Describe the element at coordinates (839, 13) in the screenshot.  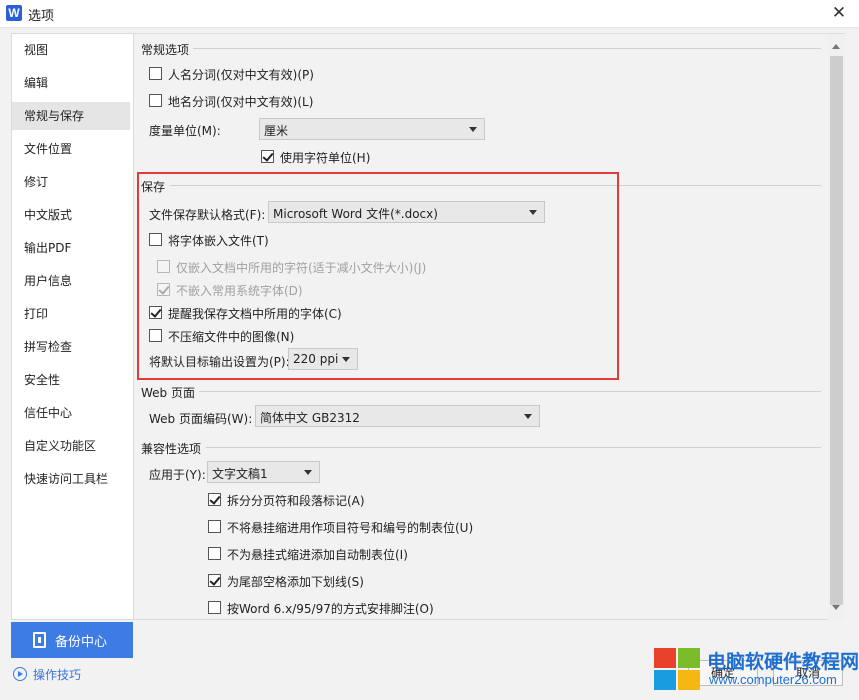
I see `close-icon: ✕` at that location.